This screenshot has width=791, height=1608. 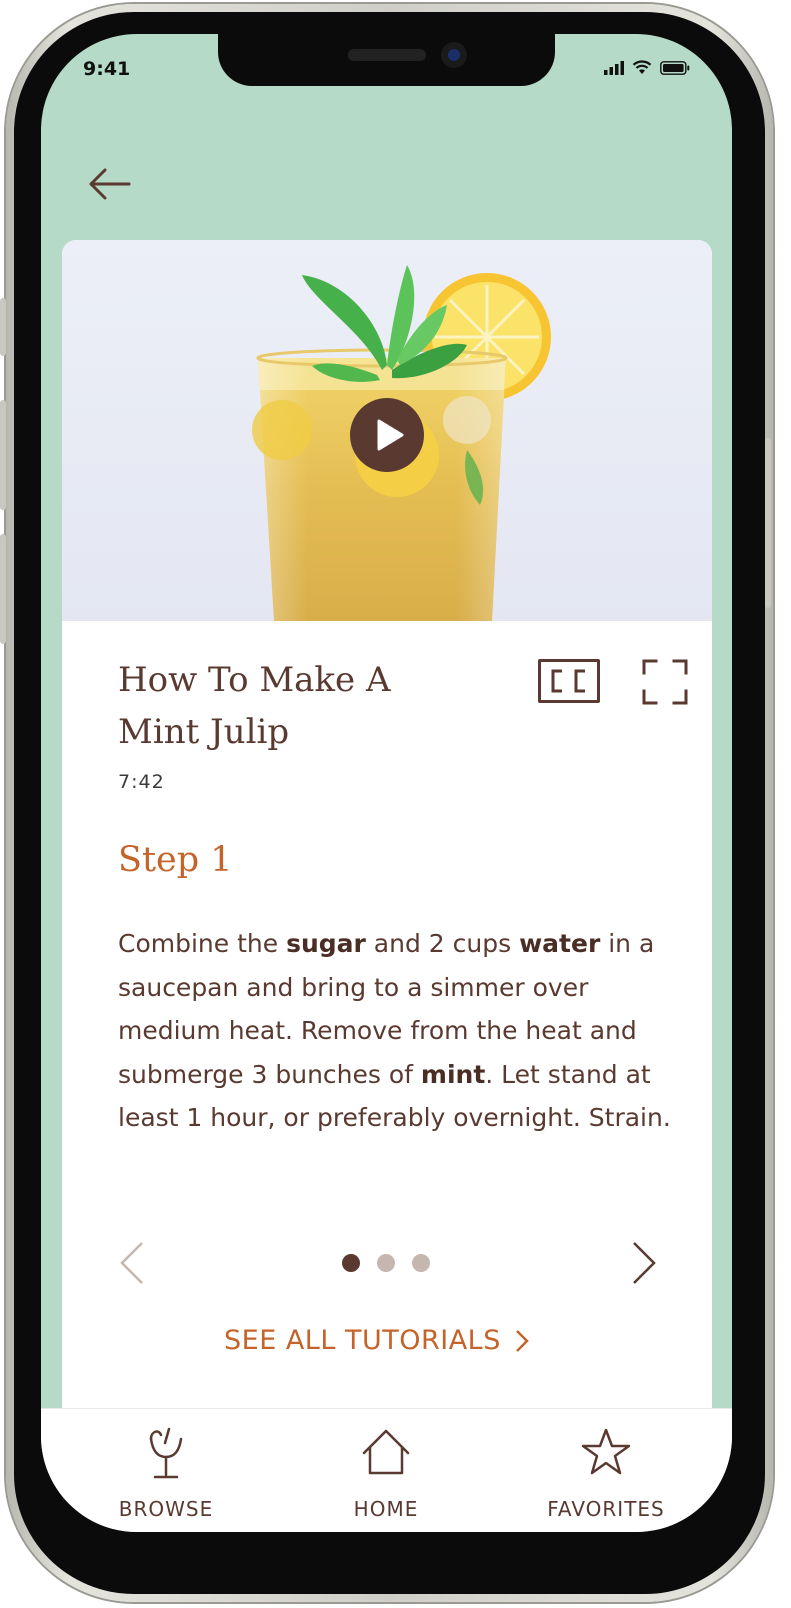 I want to click on battery-icon, so click(x=675, y=67).